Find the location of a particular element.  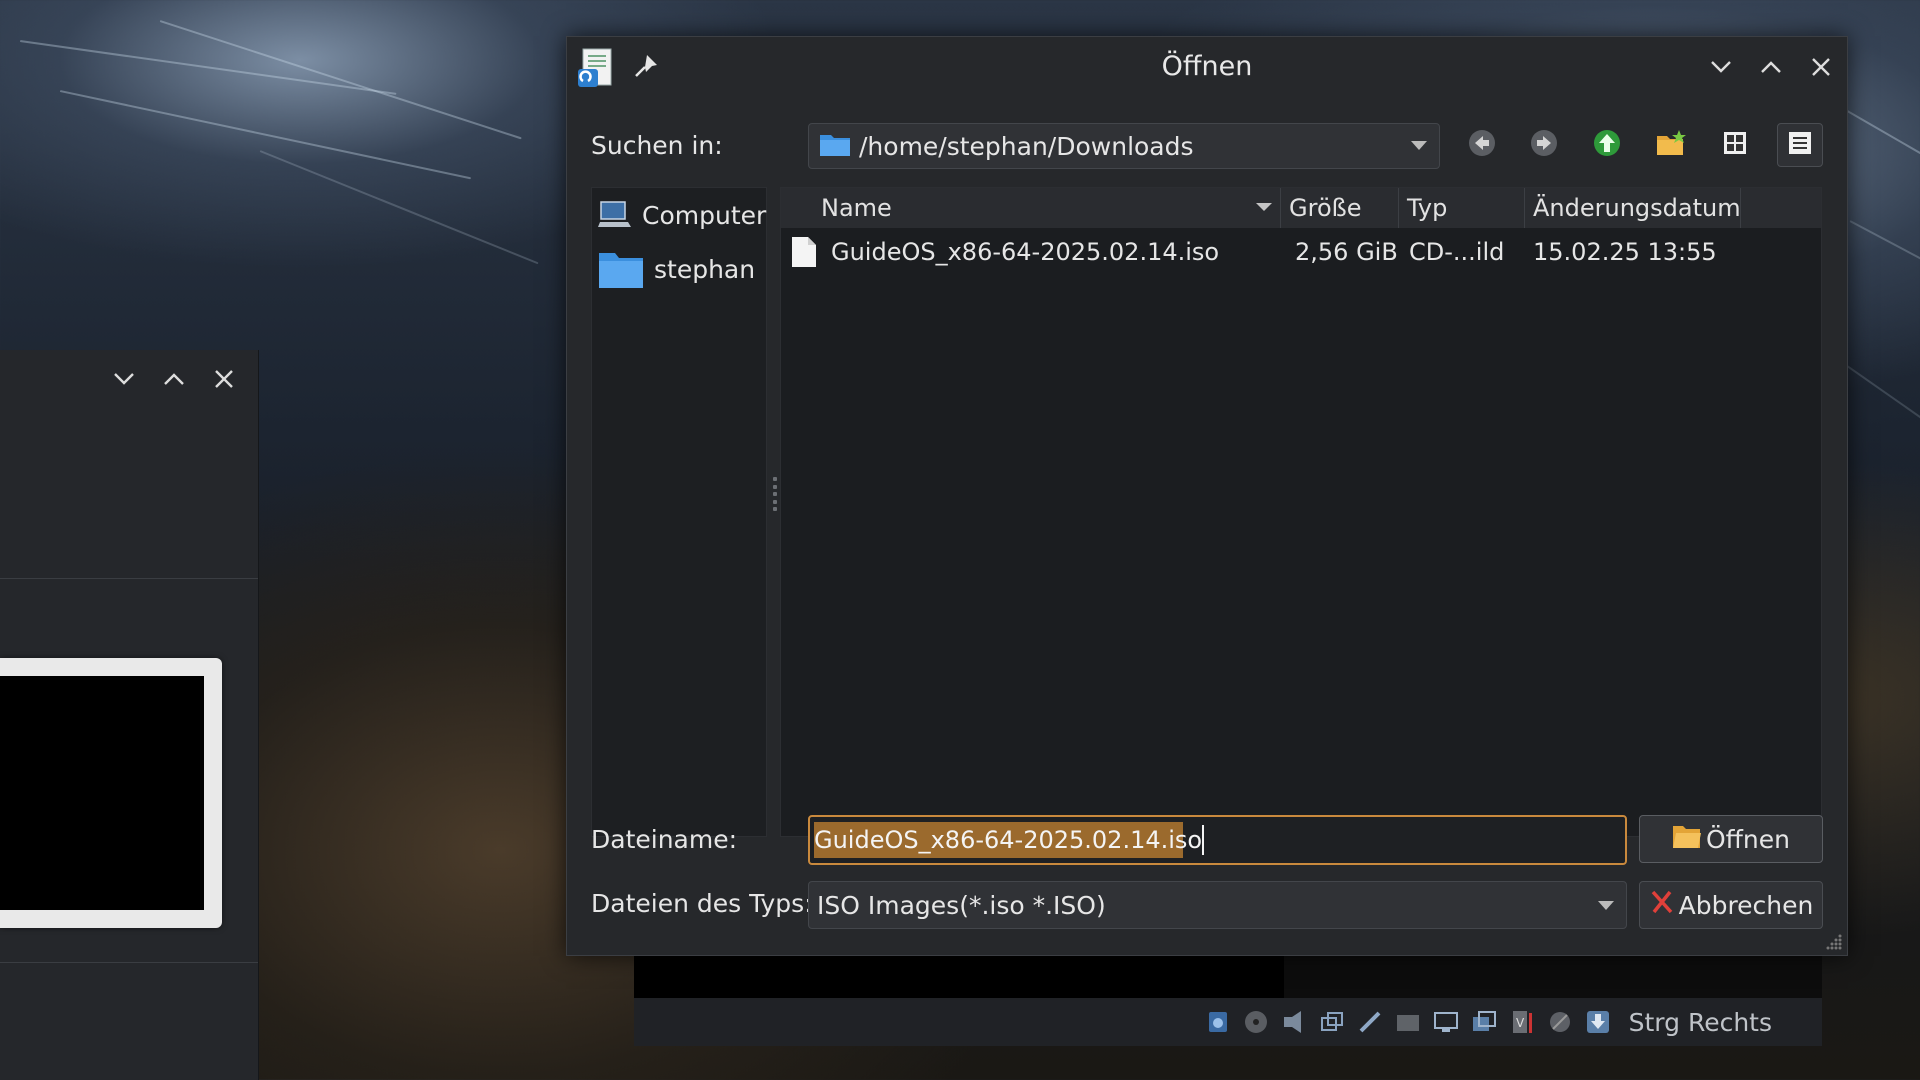

file-type: CD-...ild is located at coordinates (1457, 252).